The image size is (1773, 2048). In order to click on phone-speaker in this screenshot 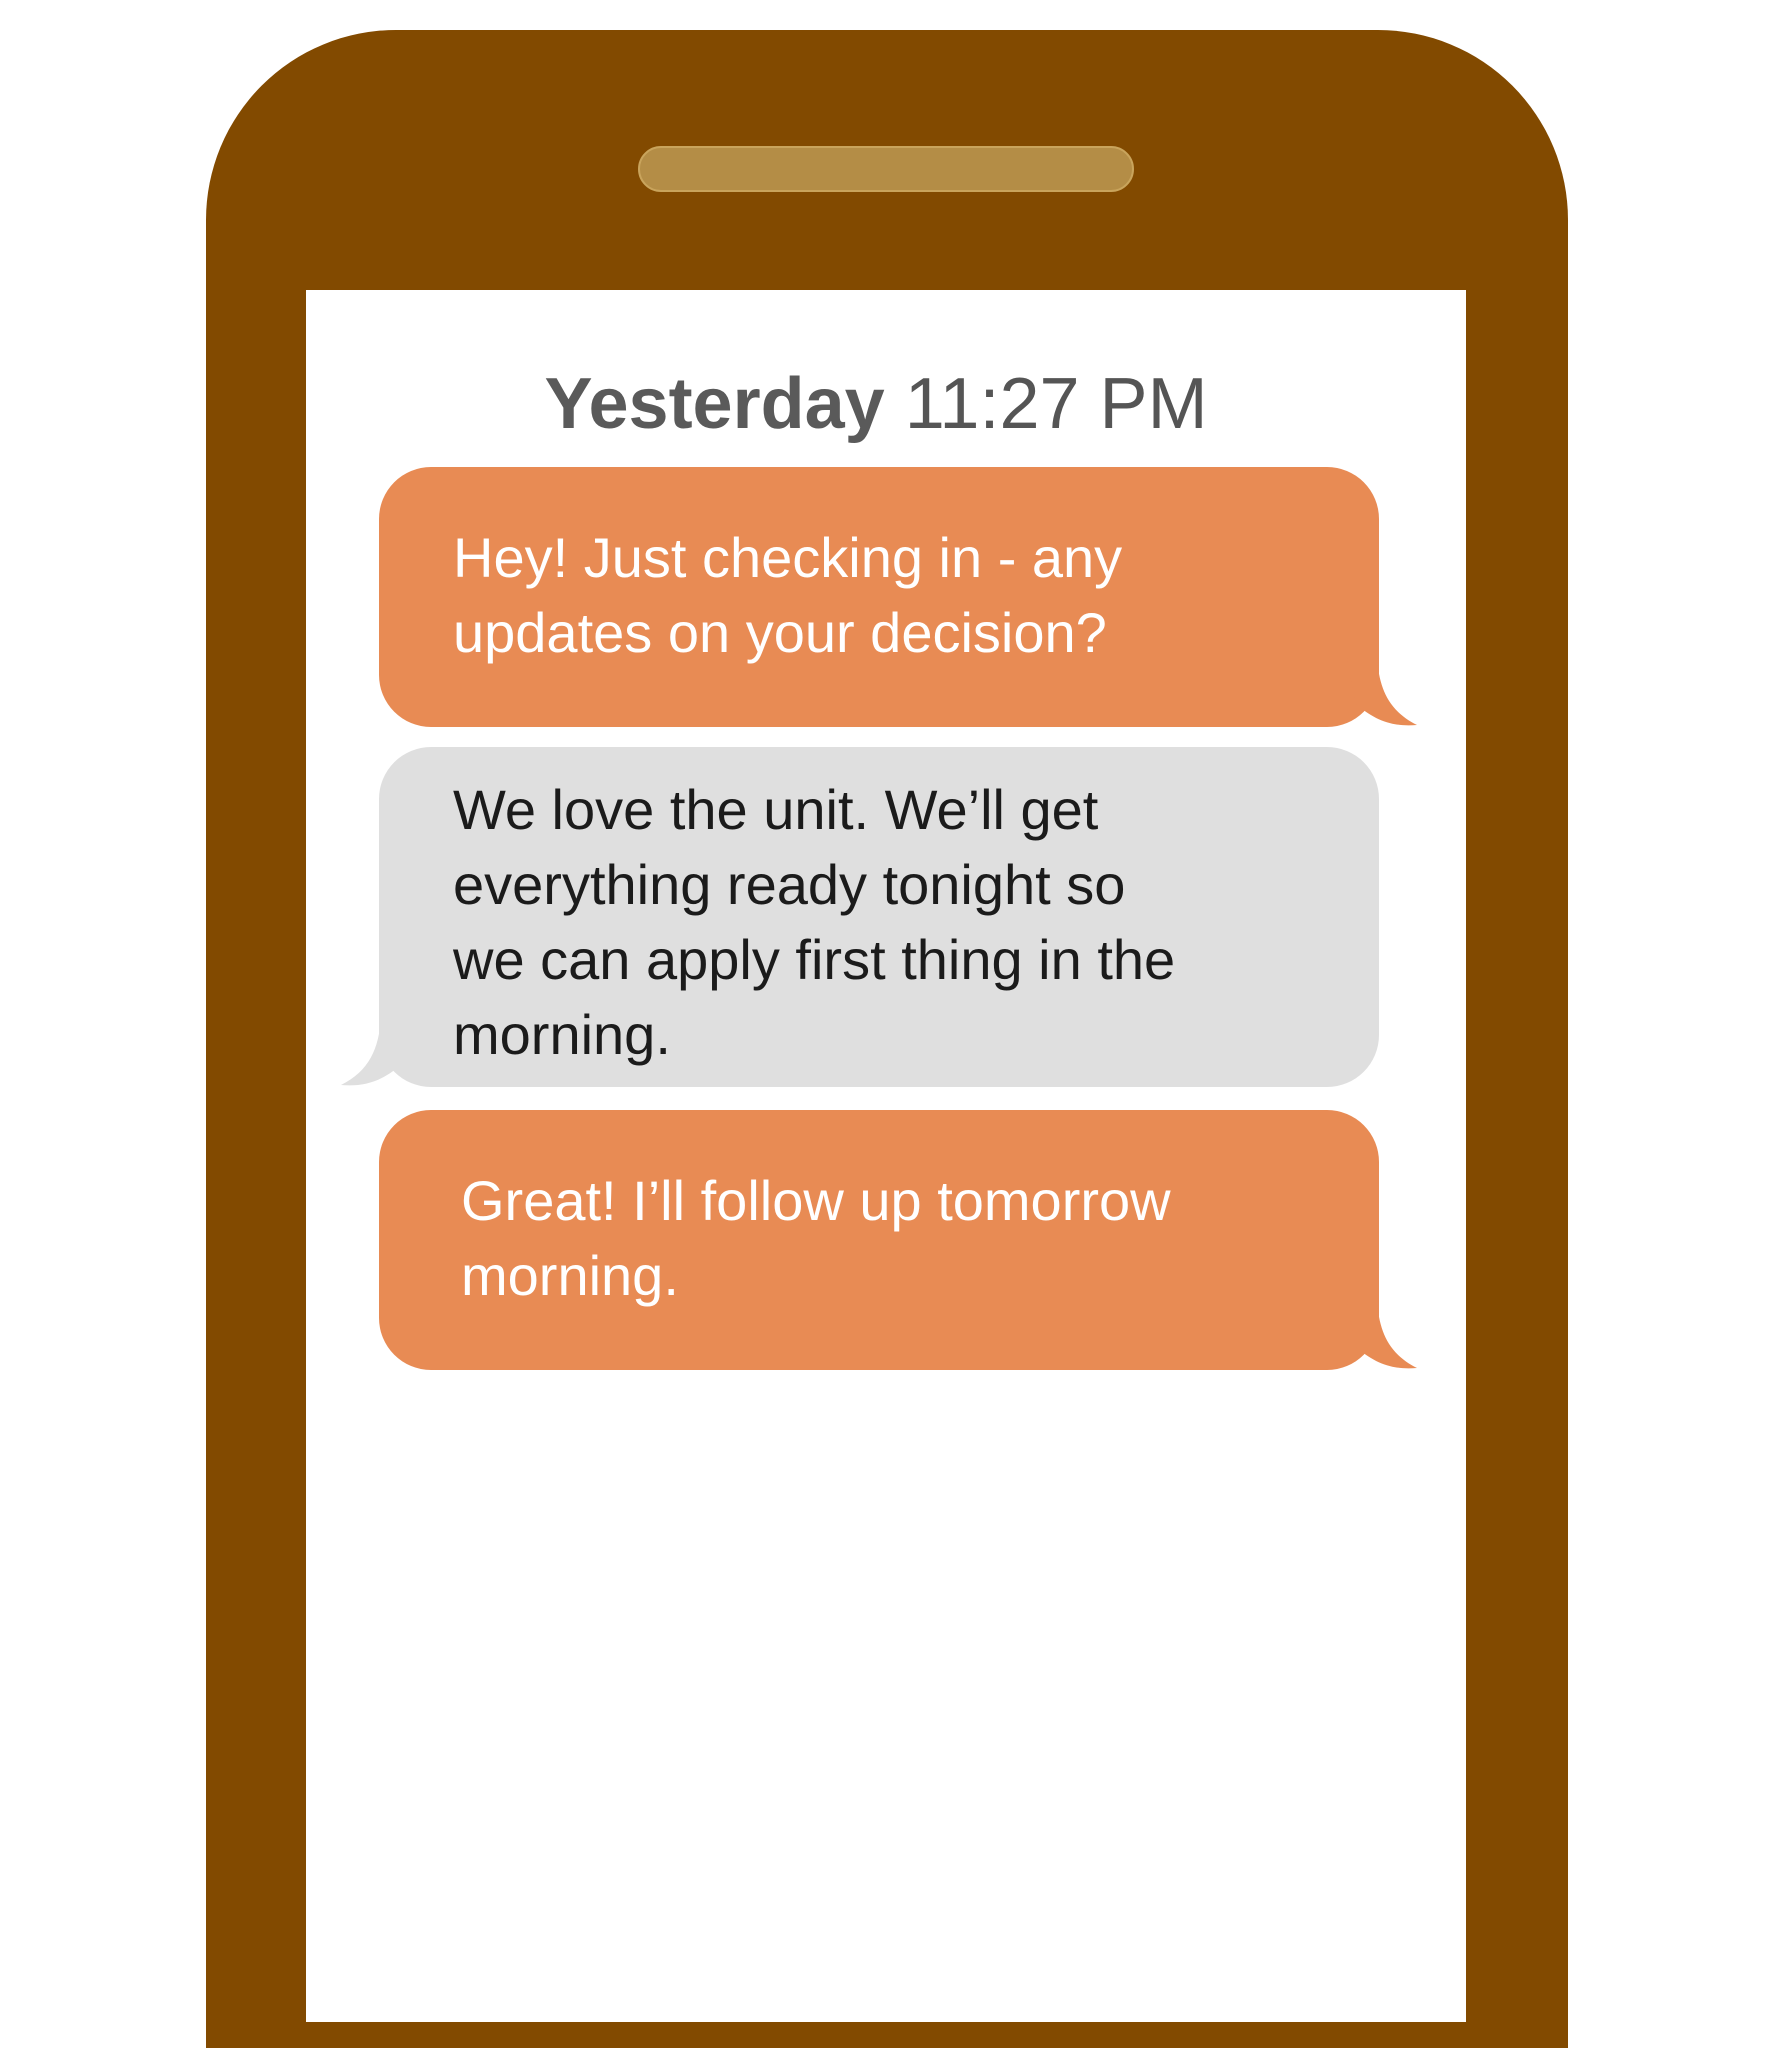, I will do `click(886, 169)`.